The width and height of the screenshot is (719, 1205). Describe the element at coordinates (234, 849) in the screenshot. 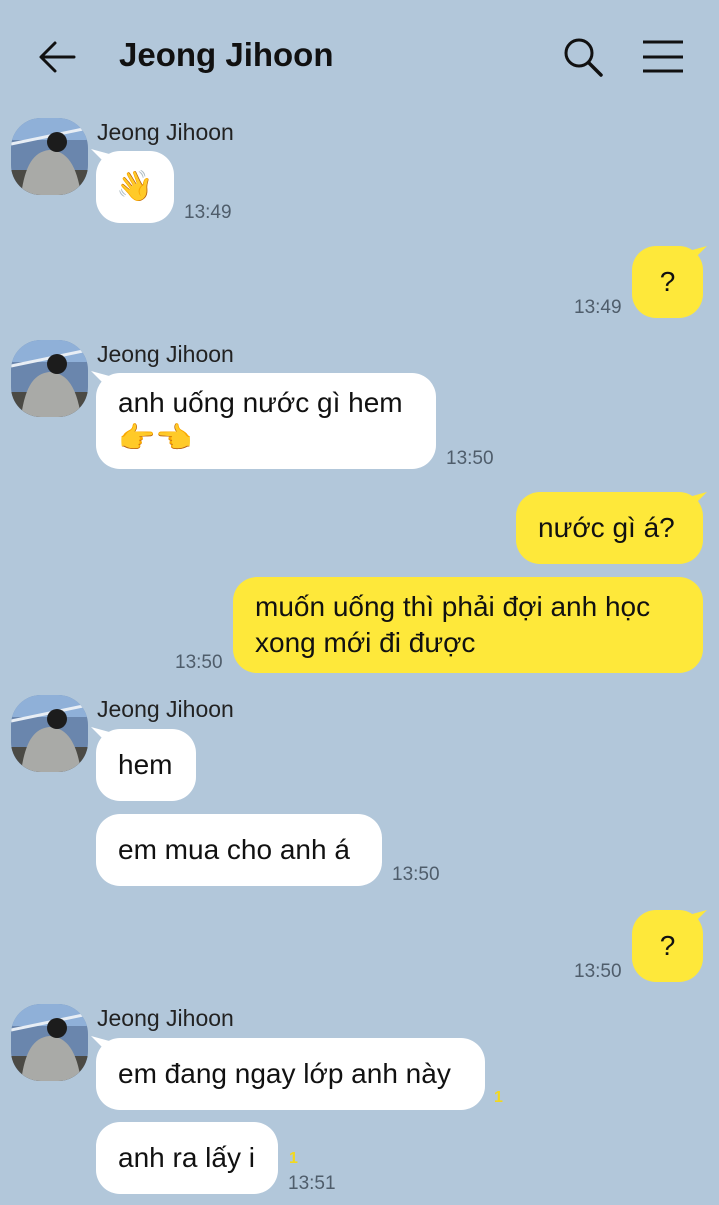

I see `message-text: em mua cho anh á` at that location.